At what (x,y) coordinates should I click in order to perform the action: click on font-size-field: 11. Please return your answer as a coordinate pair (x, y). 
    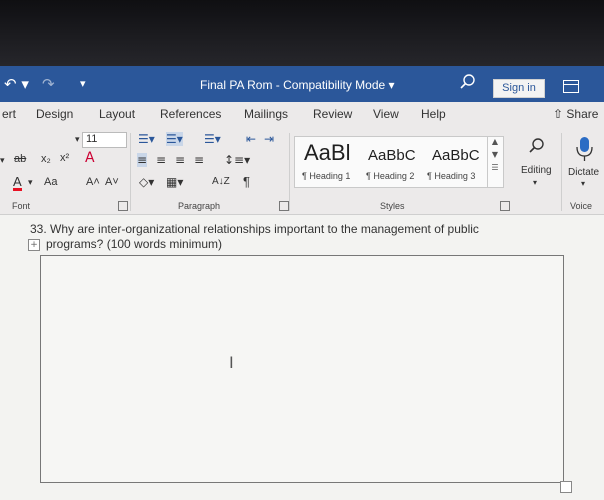
    Looking at the image, I should click on (104, 140).